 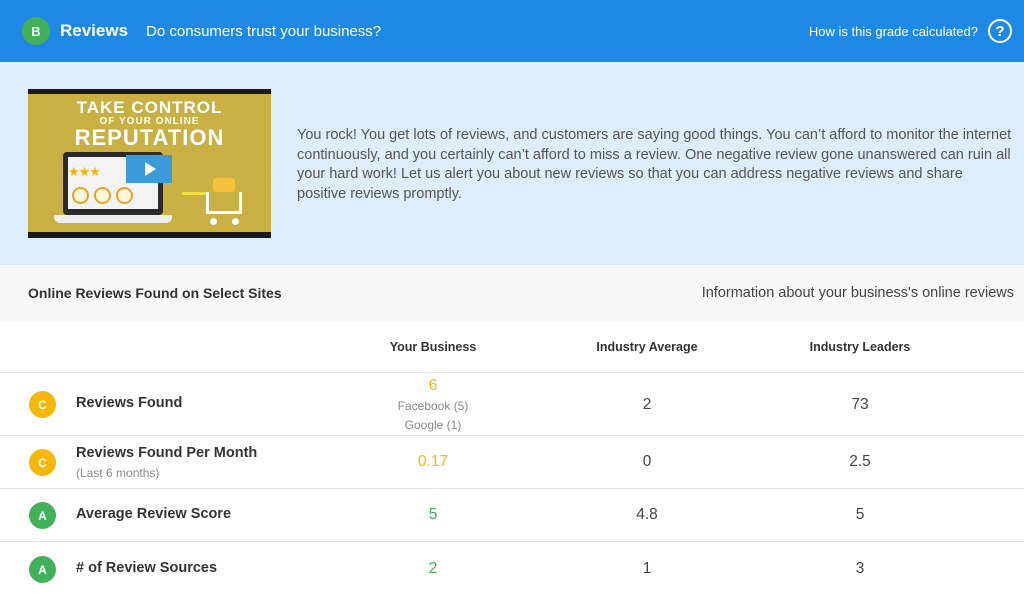 I want to click on location-bubble-icon, so click(x=124, y=195).